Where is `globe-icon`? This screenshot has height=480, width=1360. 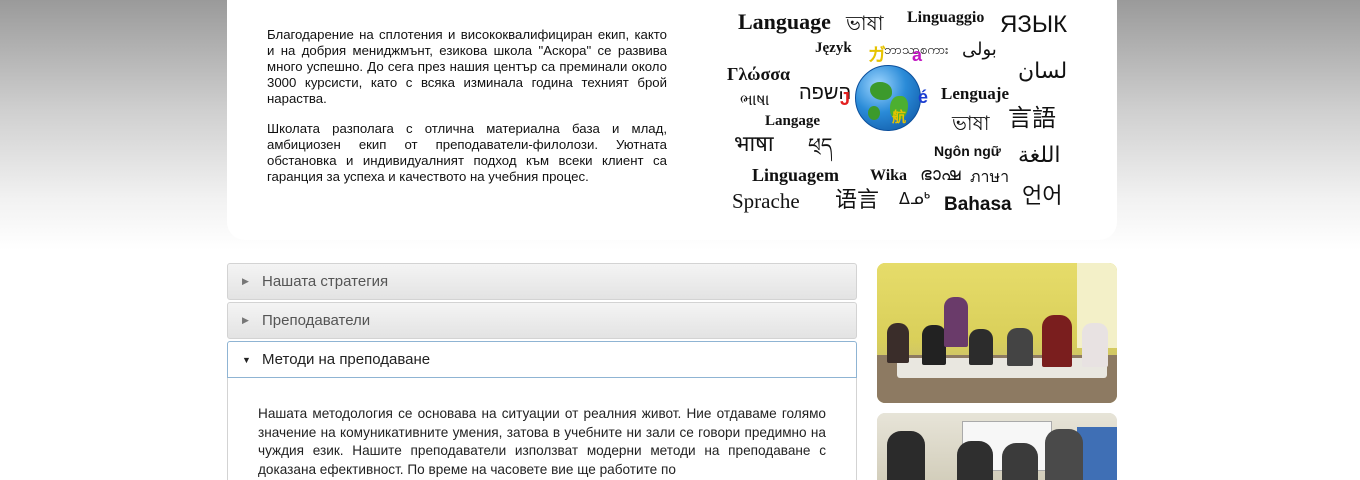
globe-icon is located at coordinates (888, 98).